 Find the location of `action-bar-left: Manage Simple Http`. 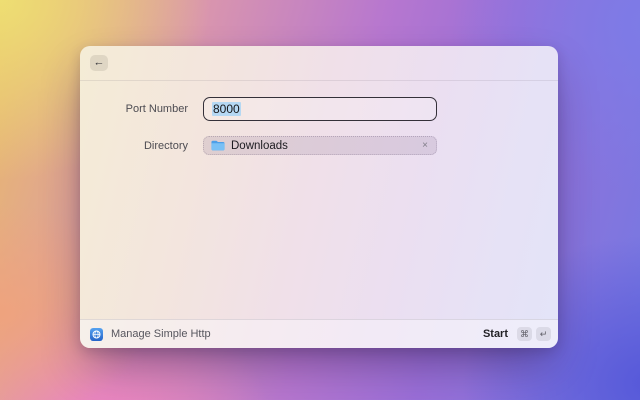

action-bar-left: Manage Simple Http is located at coordinates (150, 334).